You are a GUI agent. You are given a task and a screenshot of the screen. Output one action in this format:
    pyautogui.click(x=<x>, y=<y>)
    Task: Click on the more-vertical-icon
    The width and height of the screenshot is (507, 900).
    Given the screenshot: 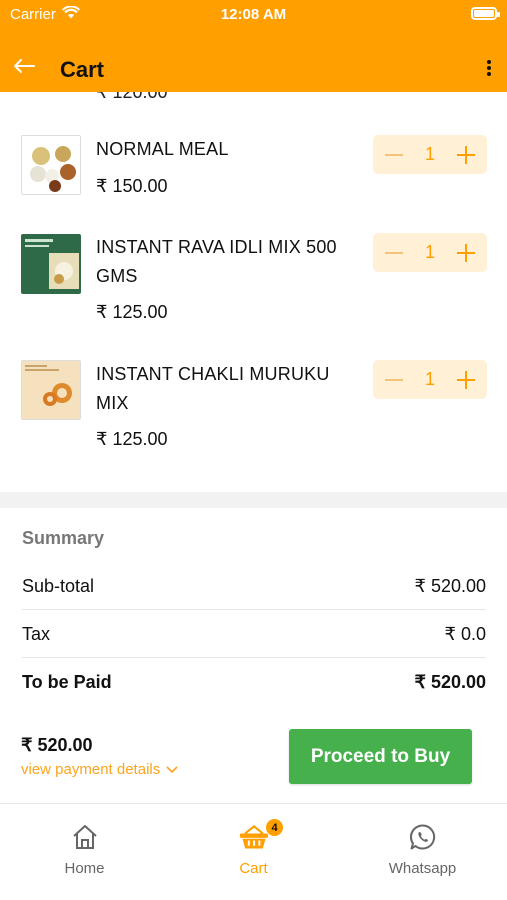 What is the action you would take?
    pyautogui.click(x=489, y=70)
    